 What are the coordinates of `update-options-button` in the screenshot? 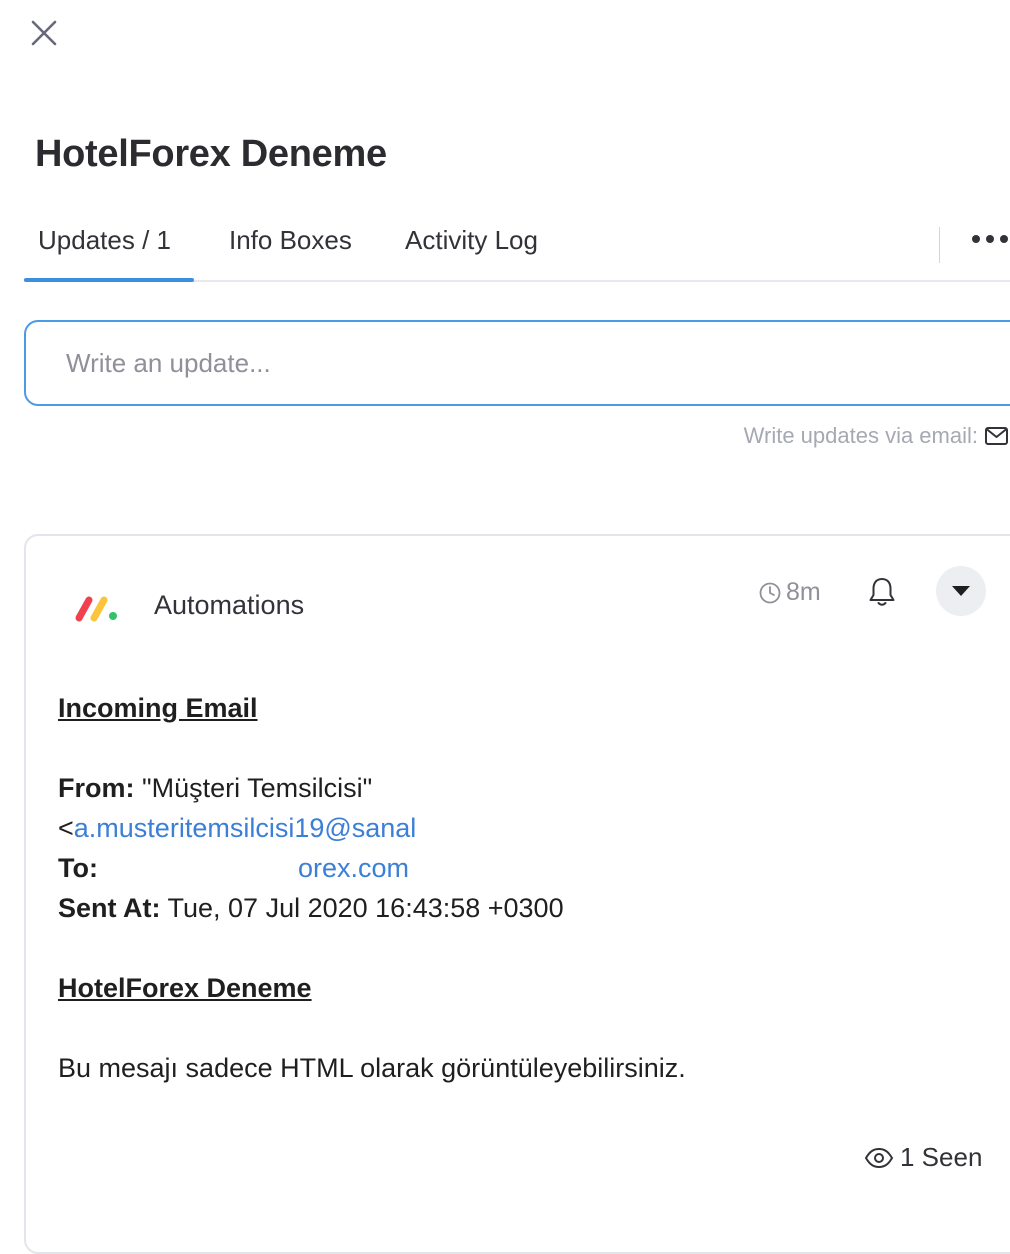 It's located at (961, 591).